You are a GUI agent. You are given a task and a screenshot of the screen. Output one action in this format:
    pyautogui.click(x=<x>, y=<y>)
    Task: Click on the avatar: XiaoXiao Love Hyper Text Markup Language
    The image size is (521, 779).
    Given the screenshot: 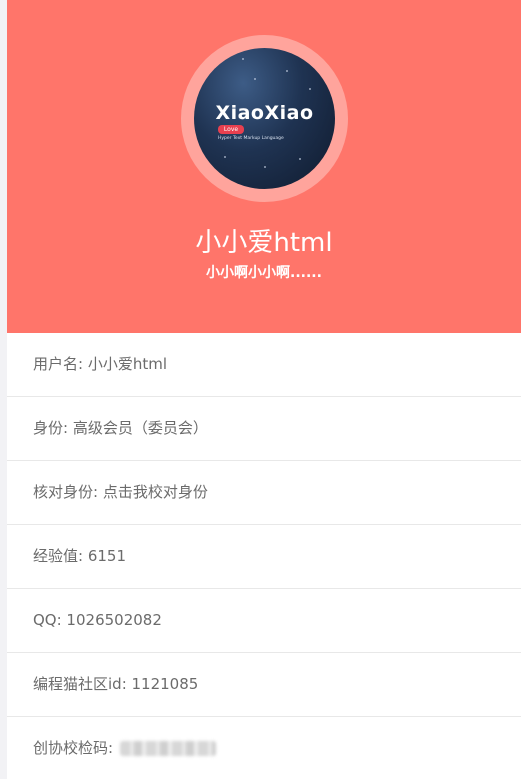 What is the action you would take?
    pyautogui.click(x=264, y=118)
    